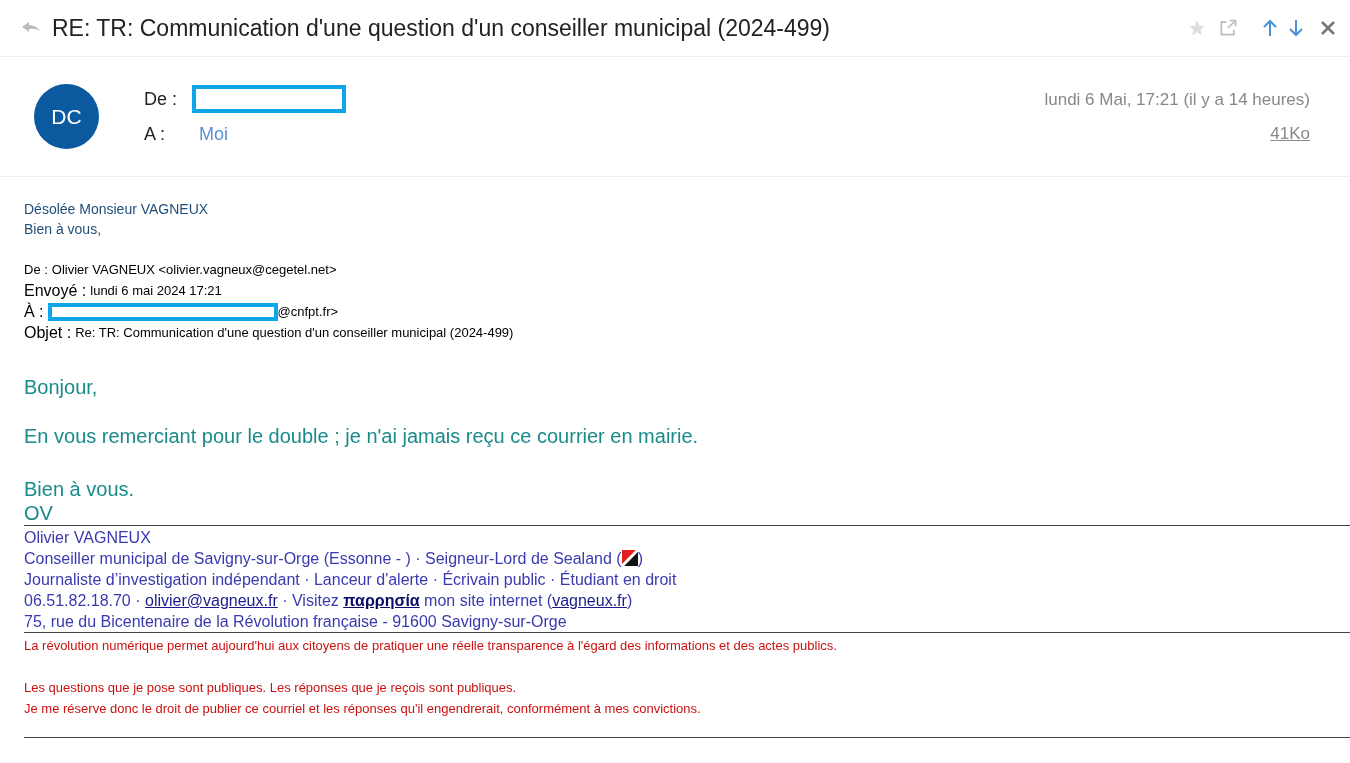  I want to click on email-subject: RE: TR: Communication d'une question d'un conseiller municipal (2024-499), so click(441, 28).